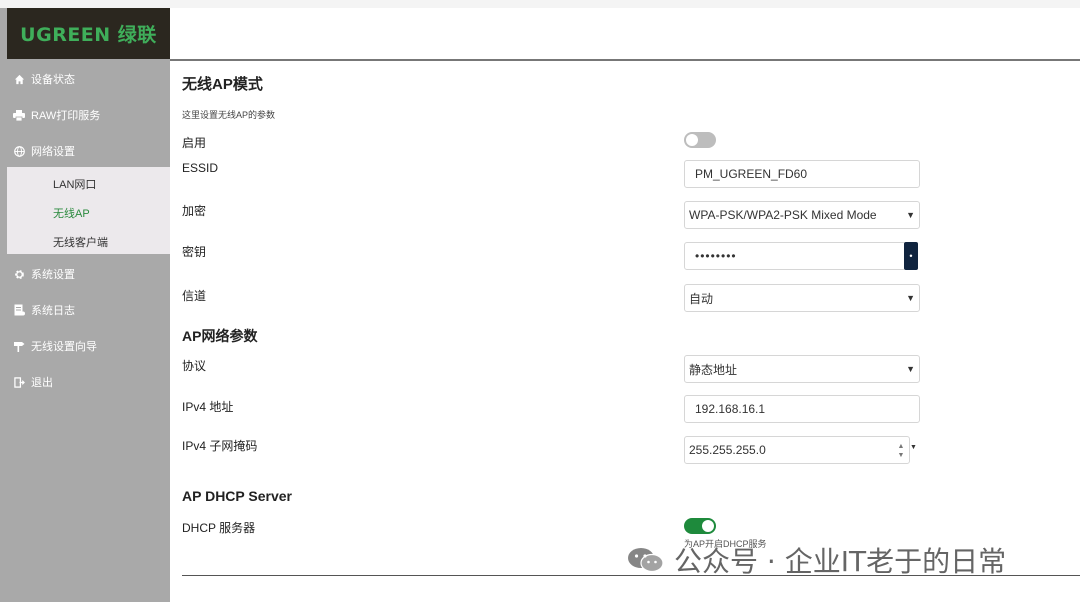  I want to click on sidebar-item-wireless-wizard: 无线设置向导, so click(85, 346).